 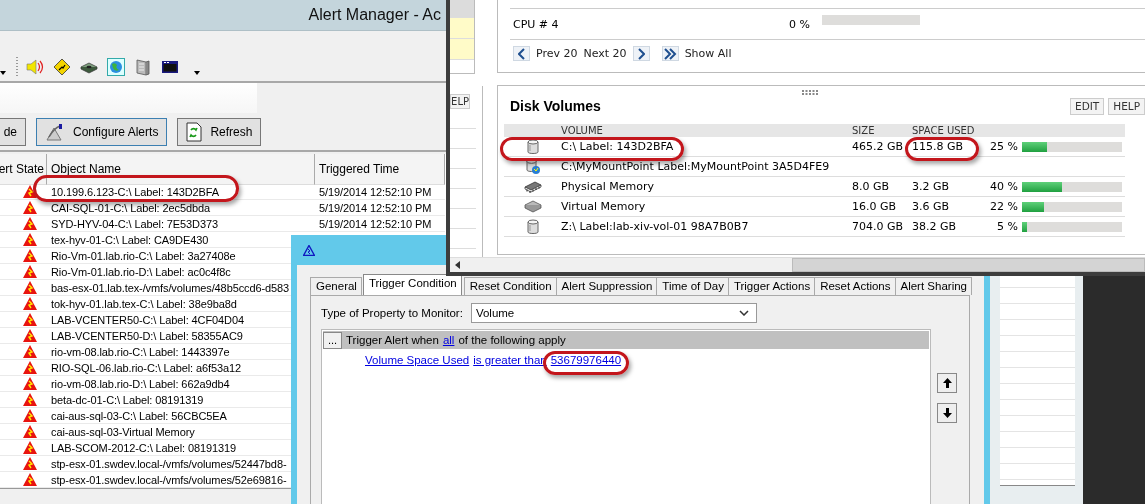 I want to click on arrow-down-icon, so click(x=947, y=413).